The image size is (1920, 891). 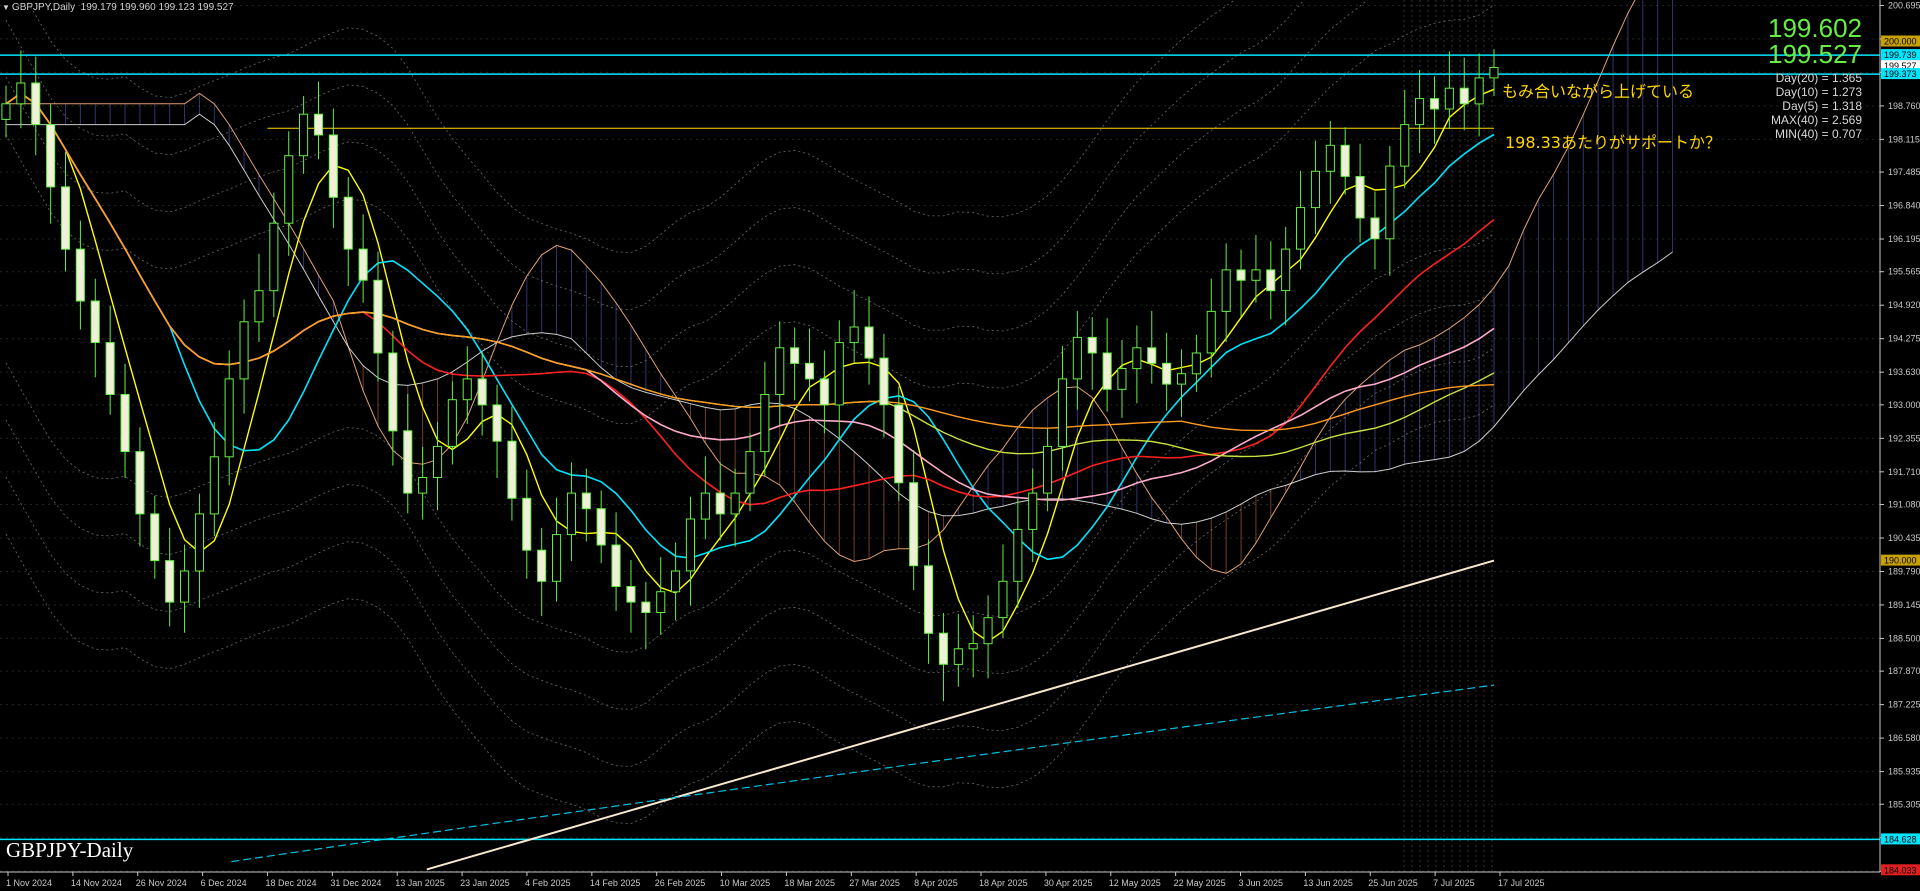 What do you see at coordinates (1904, 206) in the screenshot?
I see `price-tick-label: 196.840` at bounding box center [1904, 206].